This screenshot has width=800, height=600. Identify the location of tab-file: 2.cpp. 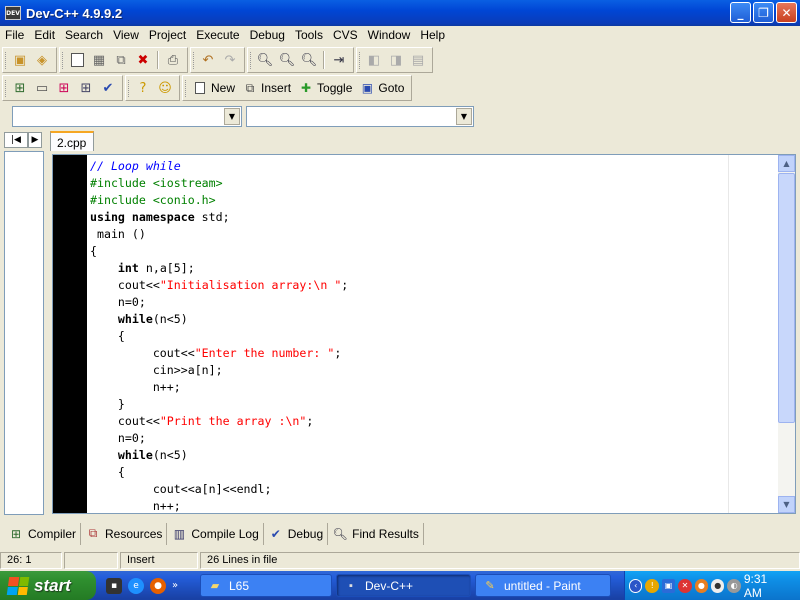
(72, 141).